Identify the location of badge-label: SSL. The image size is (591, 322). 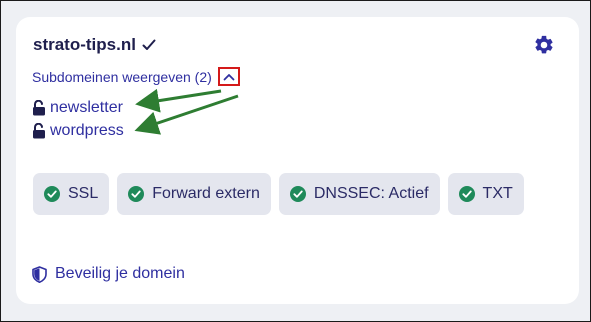
(83, 193).